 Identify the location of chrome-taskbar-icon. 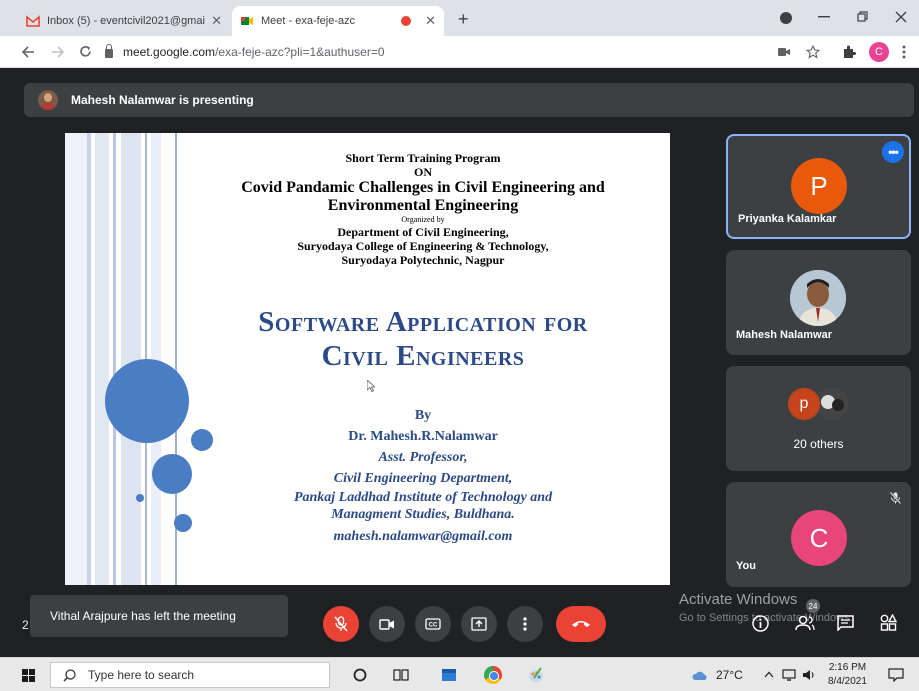
(493, 675).